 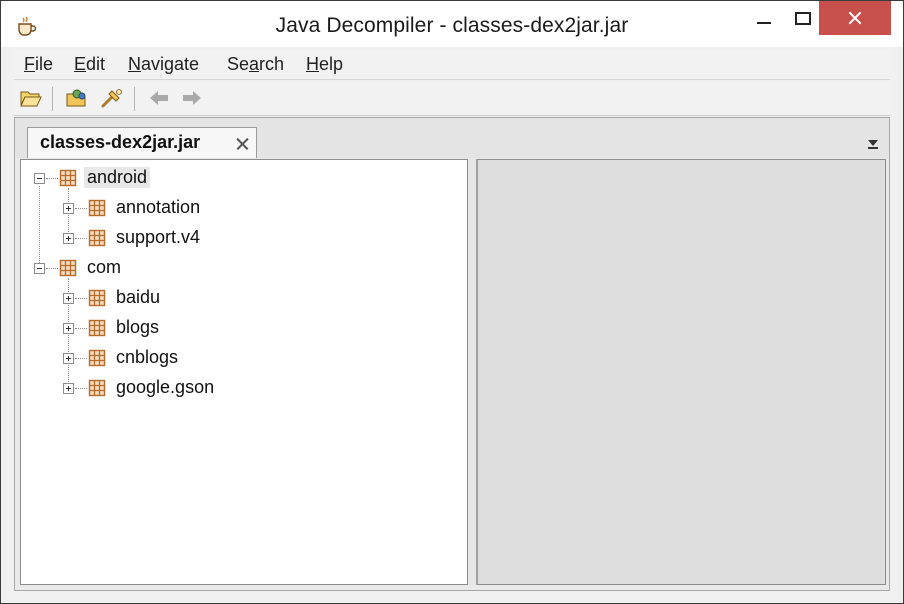 What do you see at coordinates (39, 268) in the screenshot?
I see `tree-node-com-expander` at bounding box center [39, 268].